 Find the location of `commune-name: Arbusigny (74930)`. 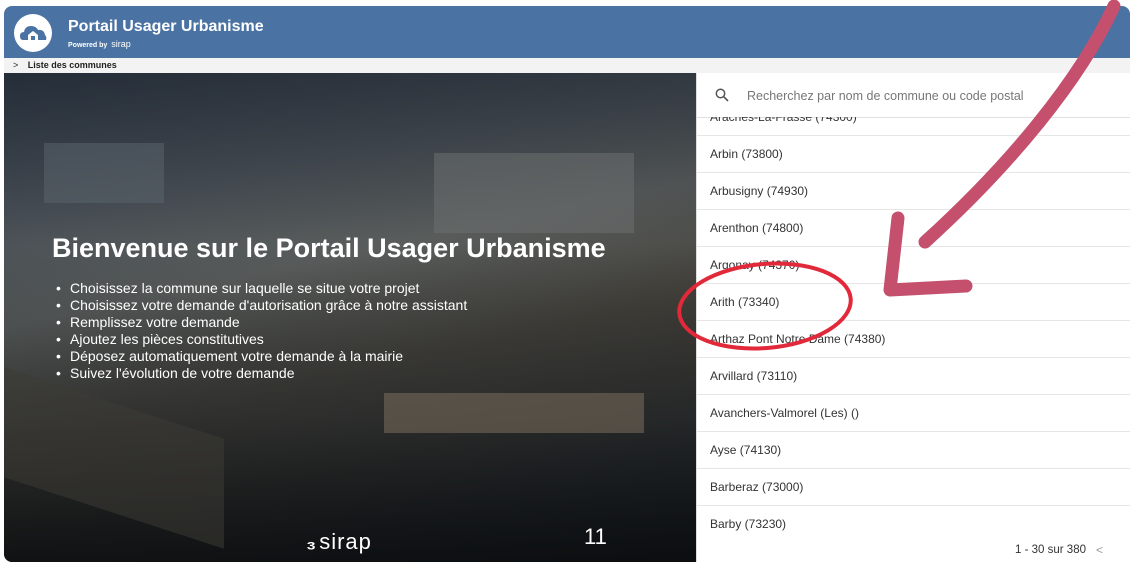

commune-name: Arbusigny (74930) is located at coordinates (759, 191).